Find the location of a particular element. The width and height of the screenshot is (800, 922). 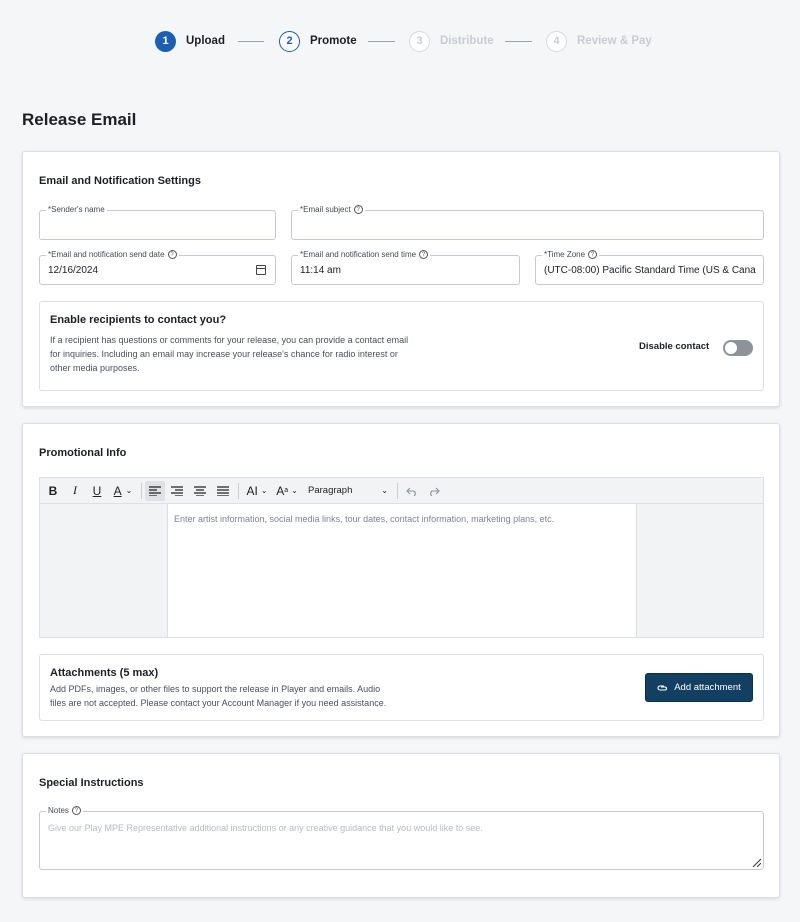

step-number: 4 is located at coordinates (556, 41).